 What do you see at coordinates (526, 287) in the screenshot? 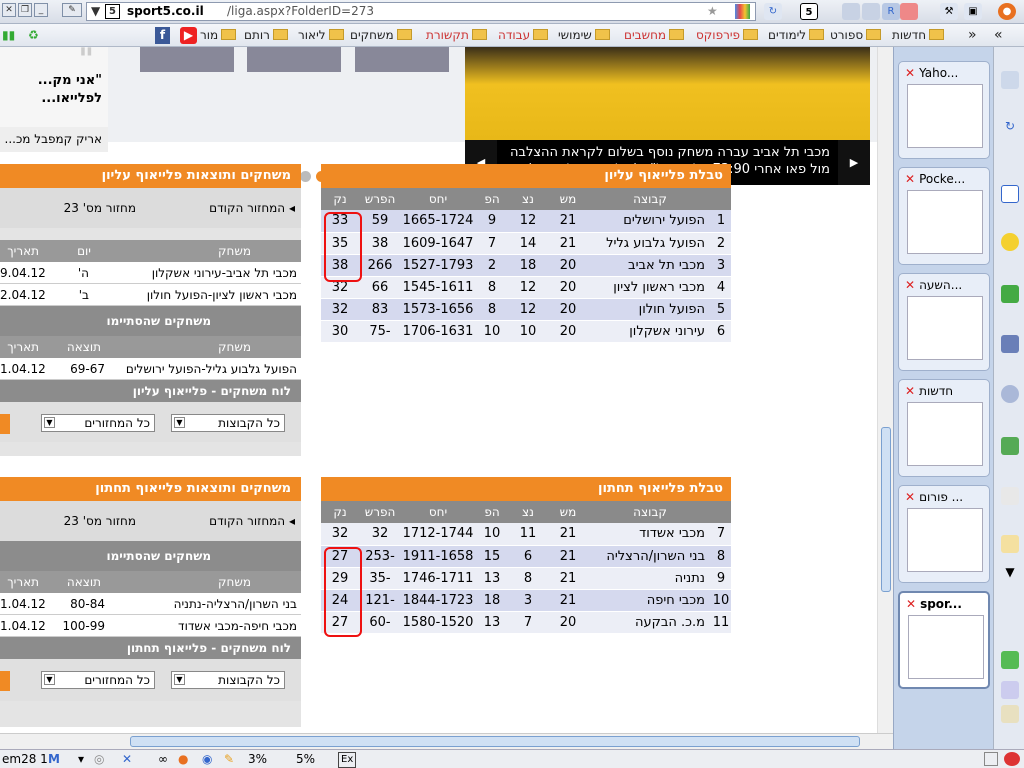
I see `table-row: 4 מכבי ראשון לציון 20 12 8 1545-1611 66 32` at bounding box center [526, 287].